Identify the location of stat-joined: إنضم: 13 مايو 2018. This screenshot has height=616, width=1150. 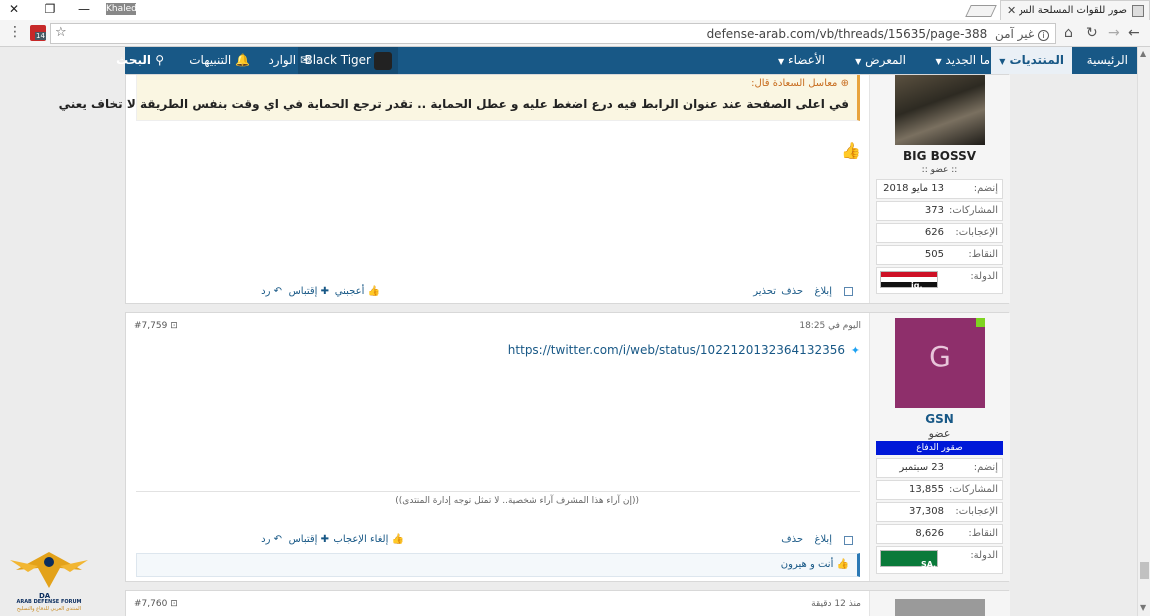
(939, 189).